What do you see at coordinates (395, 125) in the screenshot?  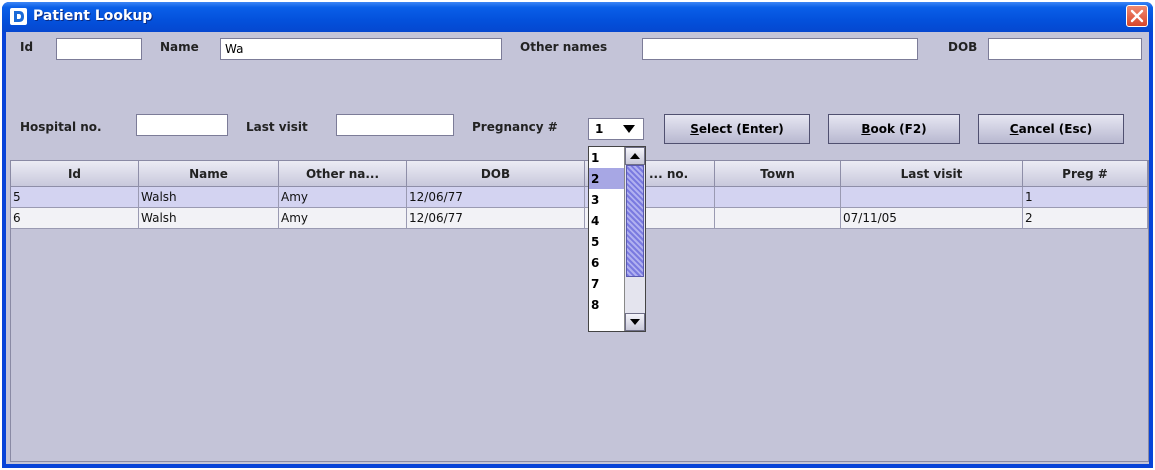 I see `last-visit-field` at bounding box center [395, 125].